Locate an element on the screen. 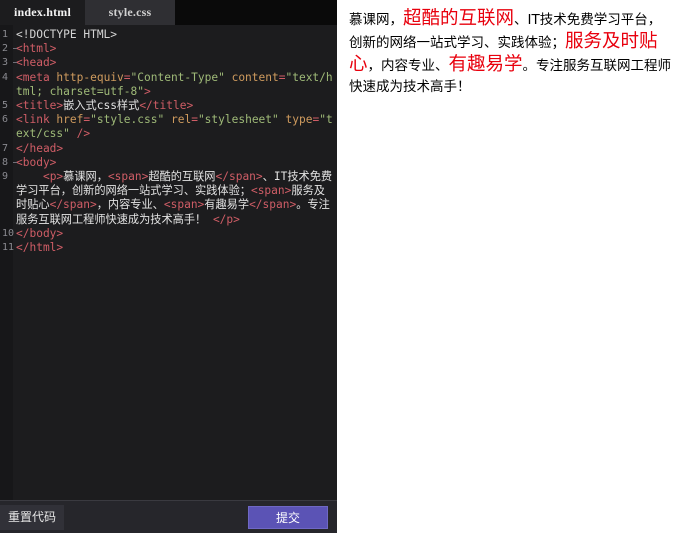 The width and height of the screenshot is (683, 533). code-token-attr: rel is located at coordinates (181, 120).